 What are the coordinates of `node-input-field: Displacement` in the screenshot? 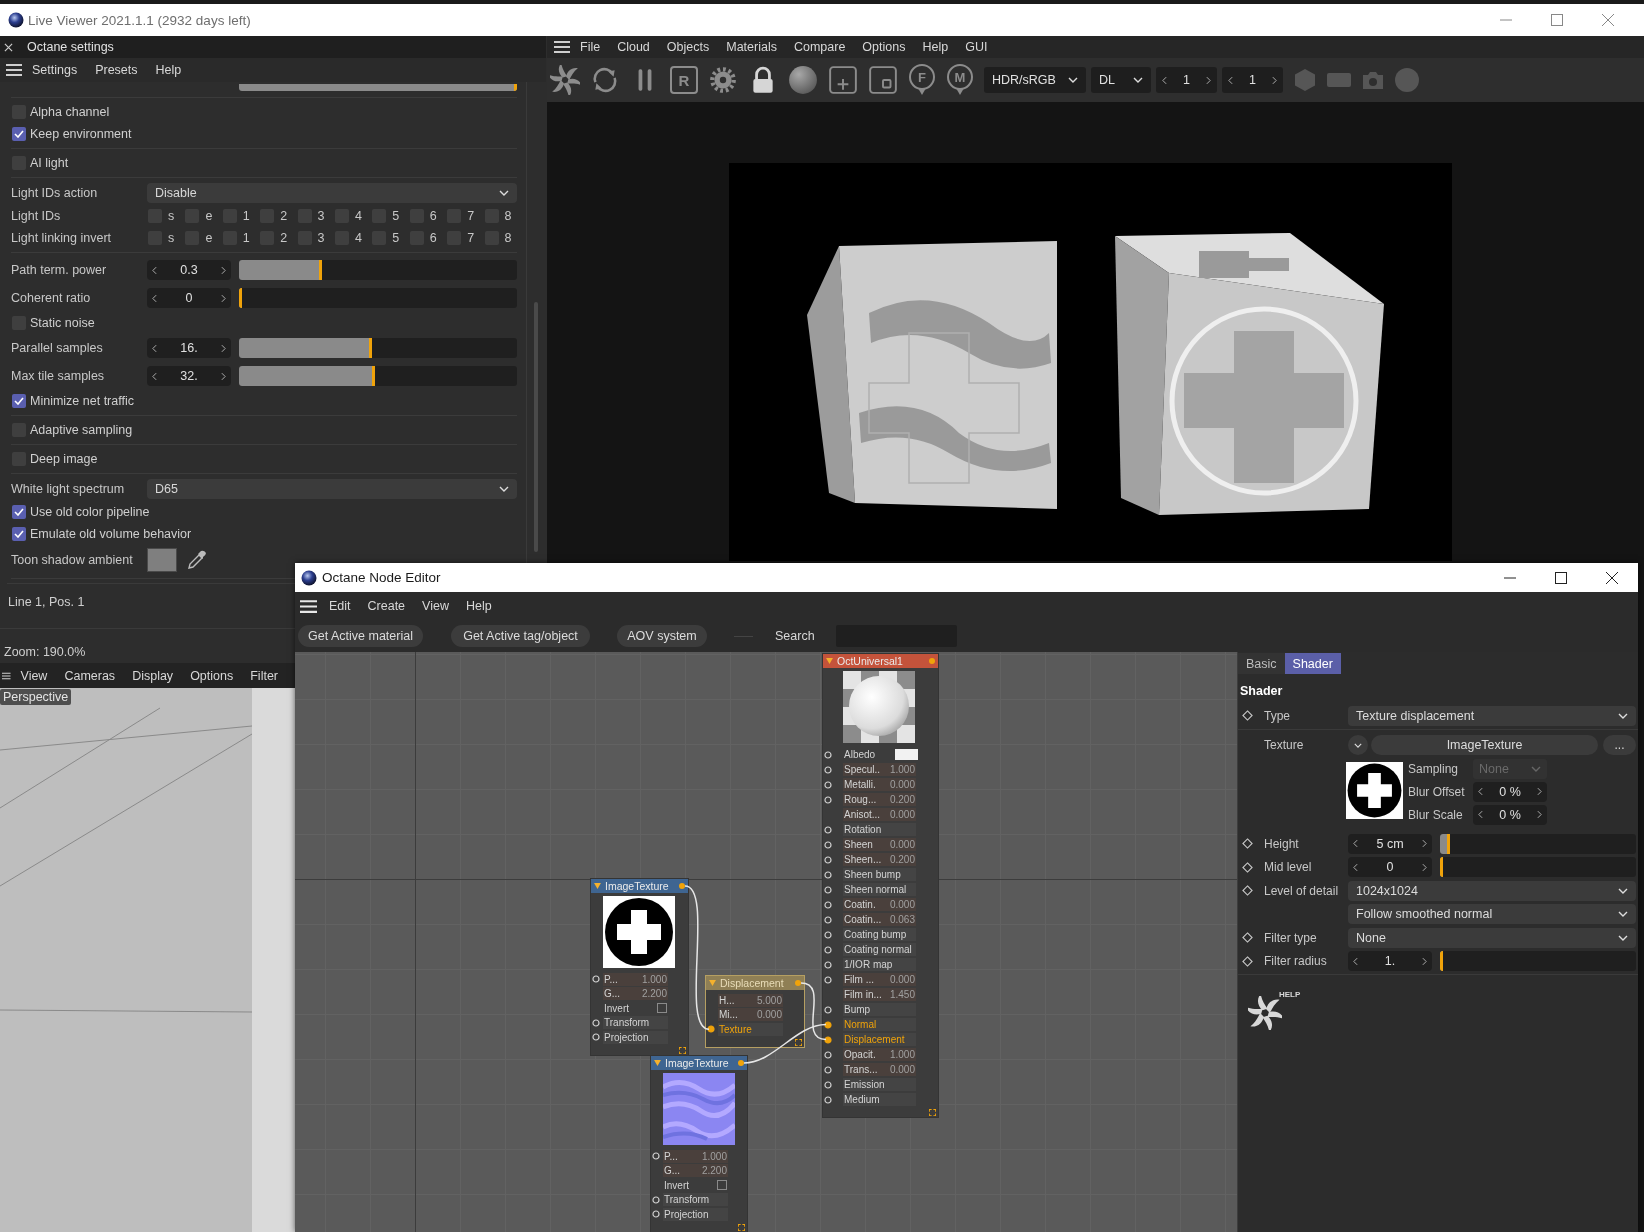 It's located at (879, 1039).